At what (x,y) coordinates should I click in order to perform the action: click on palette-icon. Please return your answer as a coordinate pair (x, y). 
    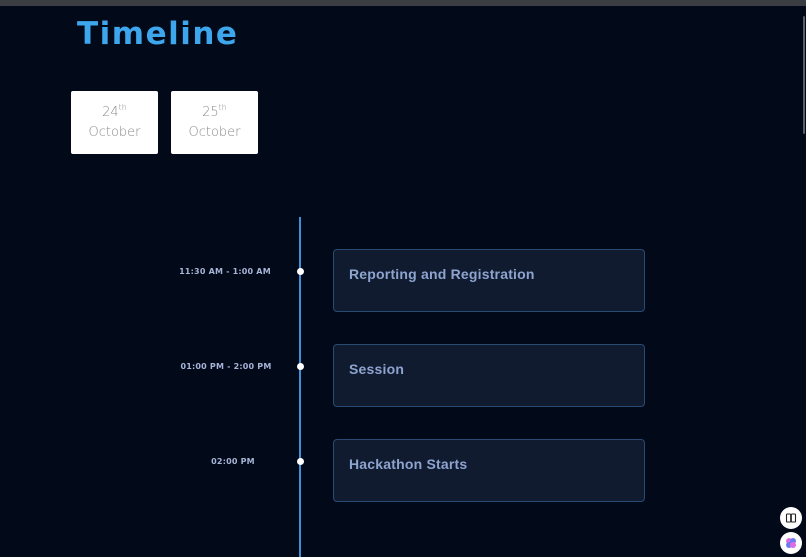
    Looking at the image, I should click on (791, 543).